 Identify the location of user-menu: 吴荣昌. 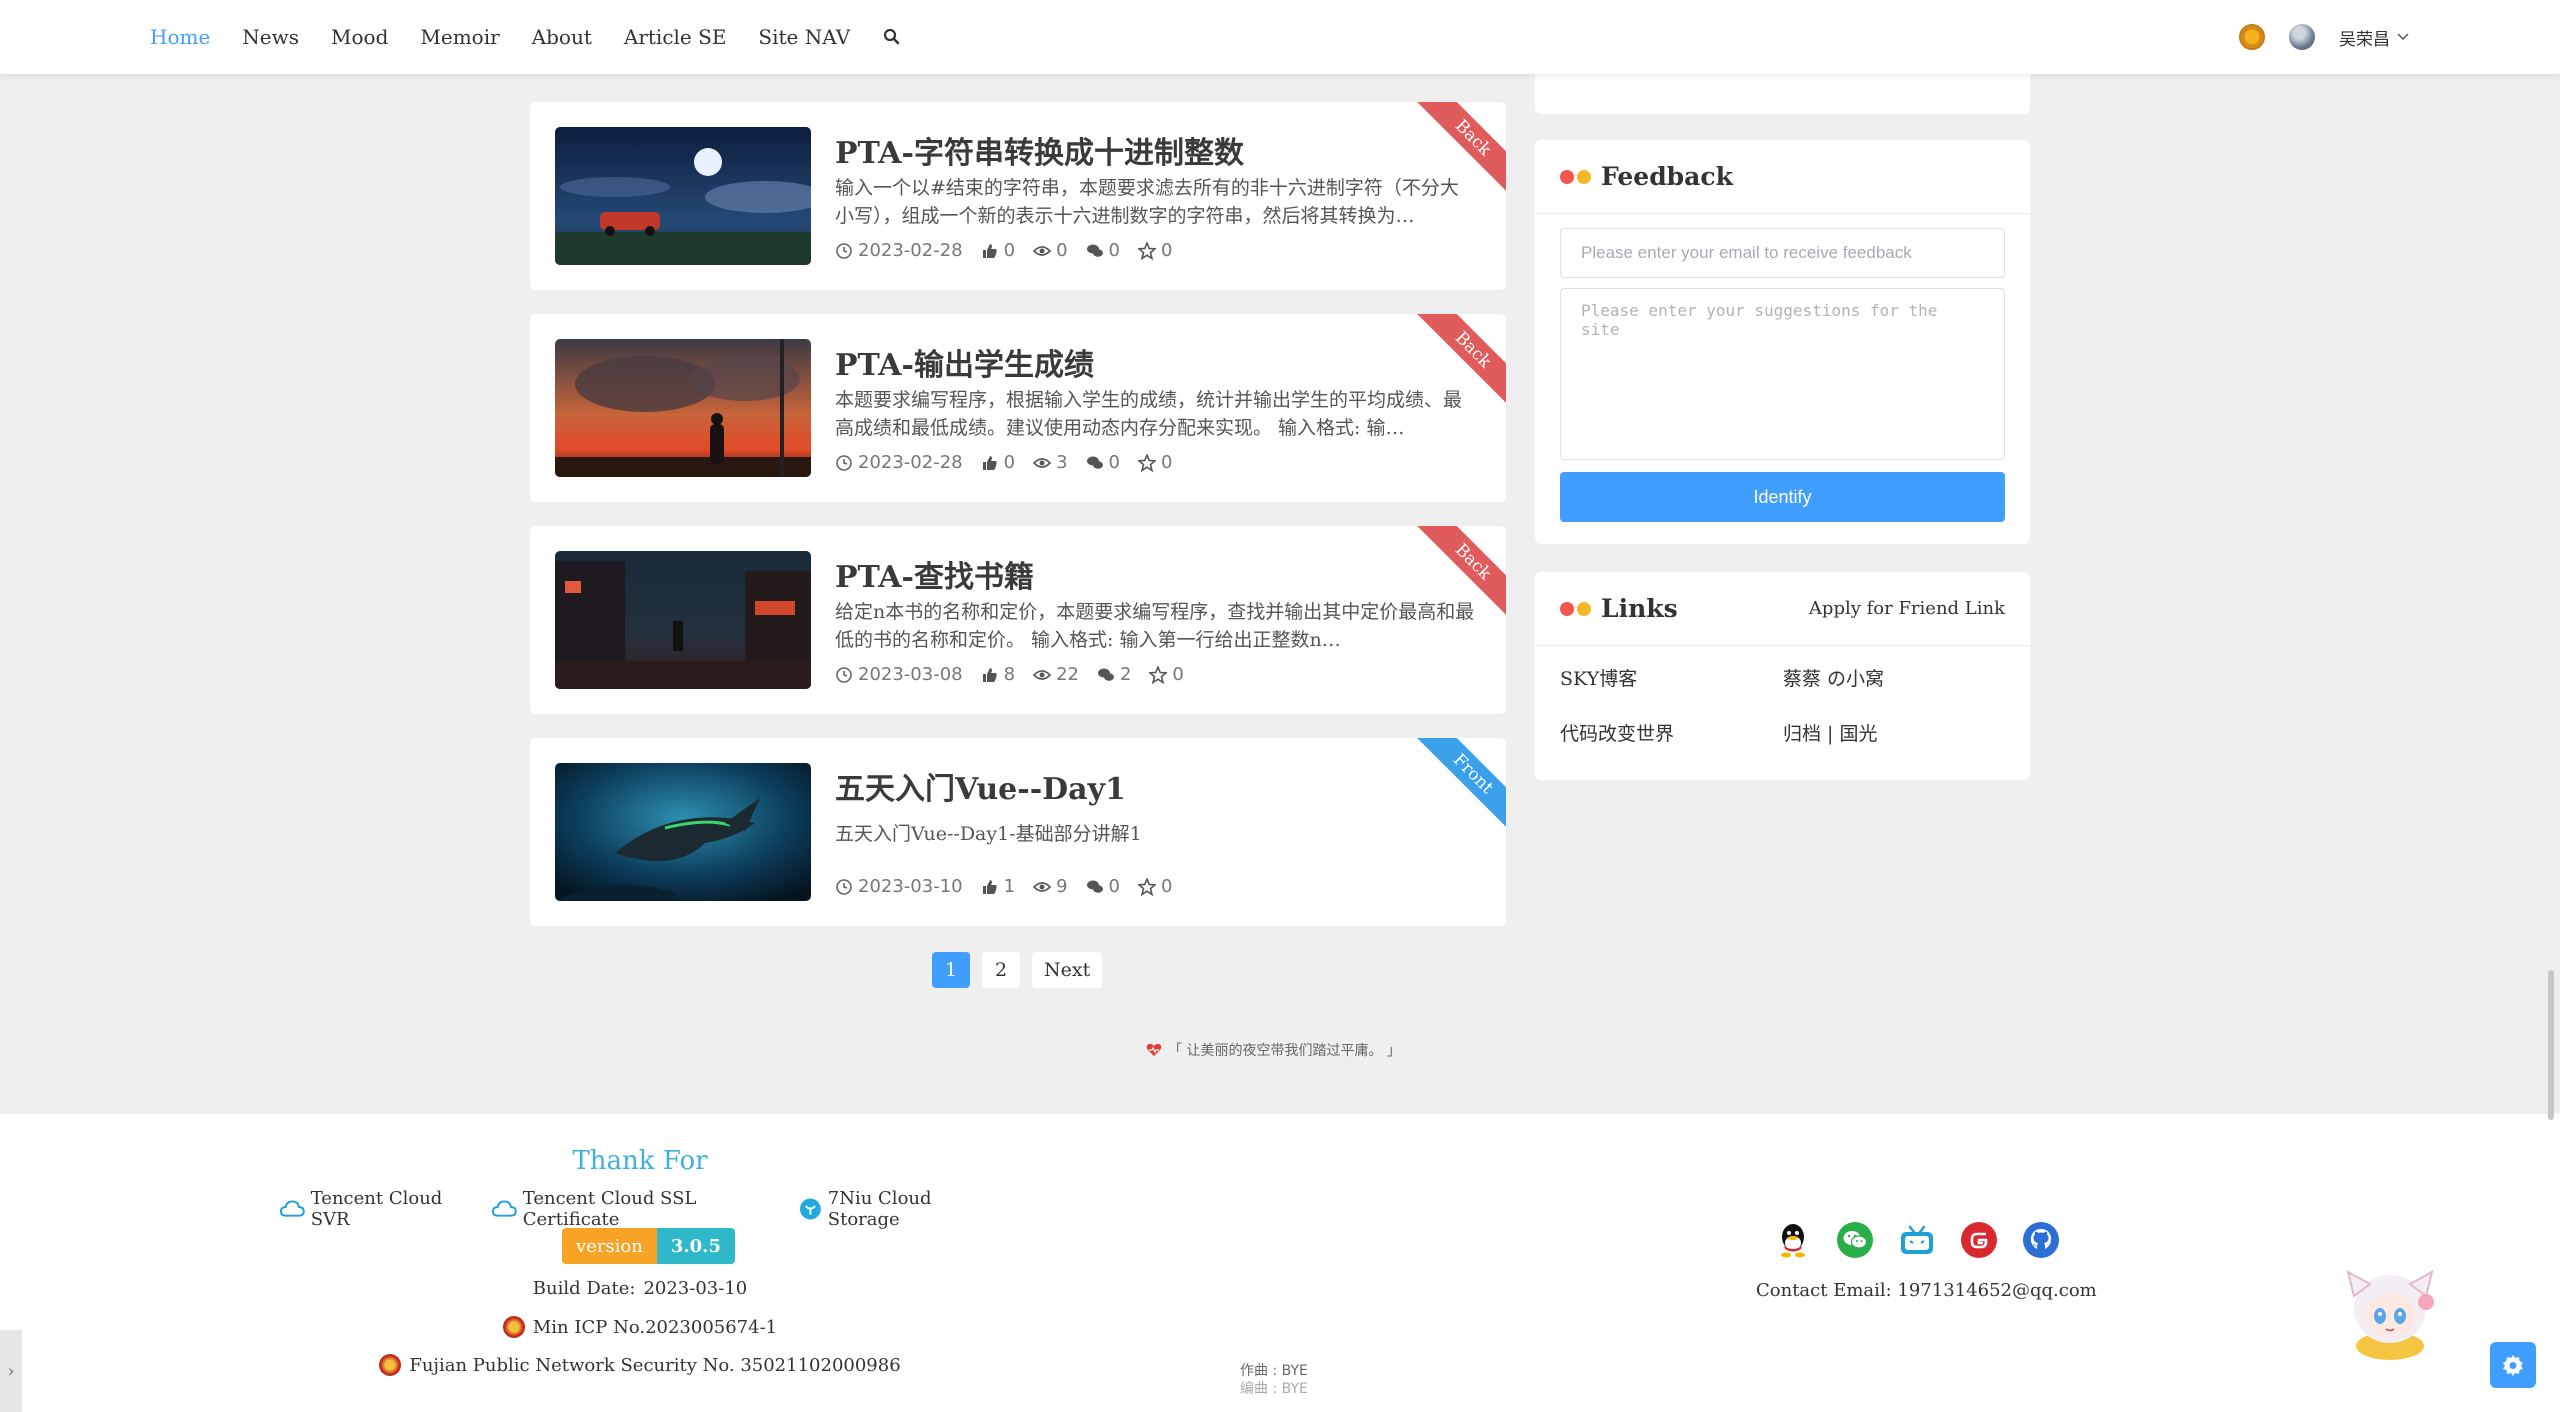
(2374, 37).